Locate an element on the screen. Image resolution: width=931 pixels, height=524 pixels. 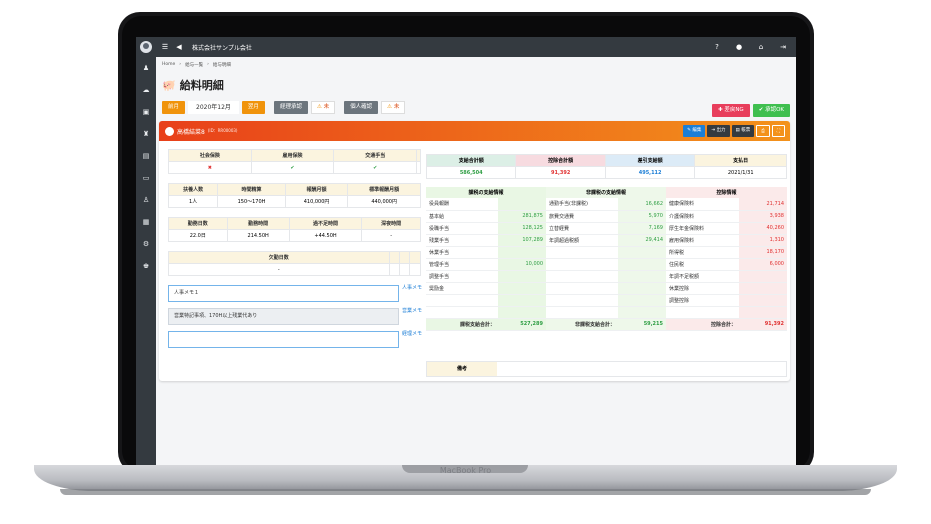
sidebar-bank-icon: ▣ is located at coordinates (146, 112).